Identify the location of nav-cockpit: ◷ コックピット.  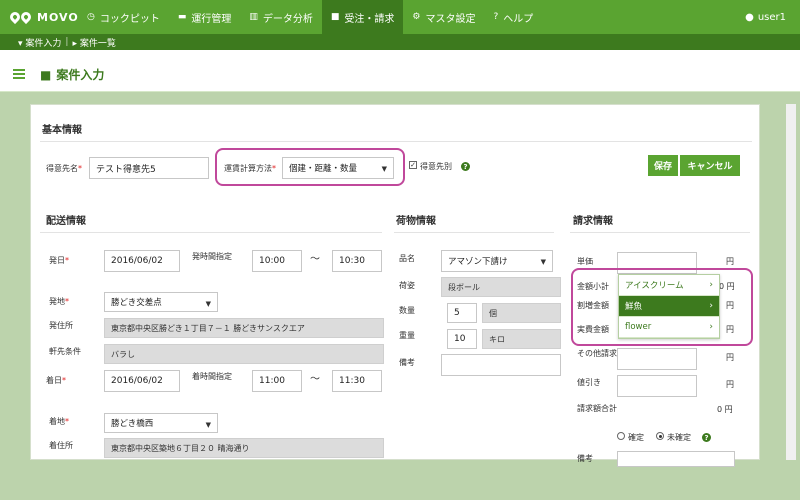
(123, 17).